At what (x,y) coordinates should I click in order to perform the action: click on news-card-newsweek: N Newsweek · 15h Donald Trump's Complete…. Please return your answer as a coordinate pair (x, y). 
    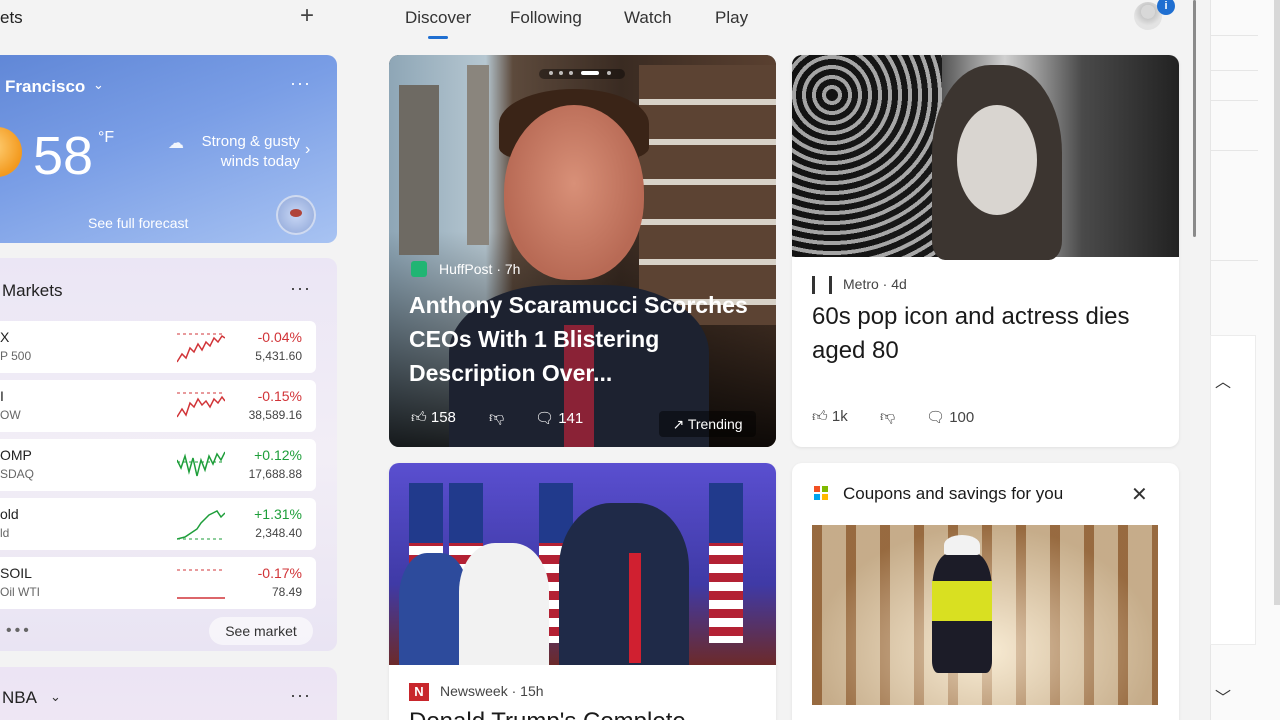
    Looking at the image, I should click on (582, 591).